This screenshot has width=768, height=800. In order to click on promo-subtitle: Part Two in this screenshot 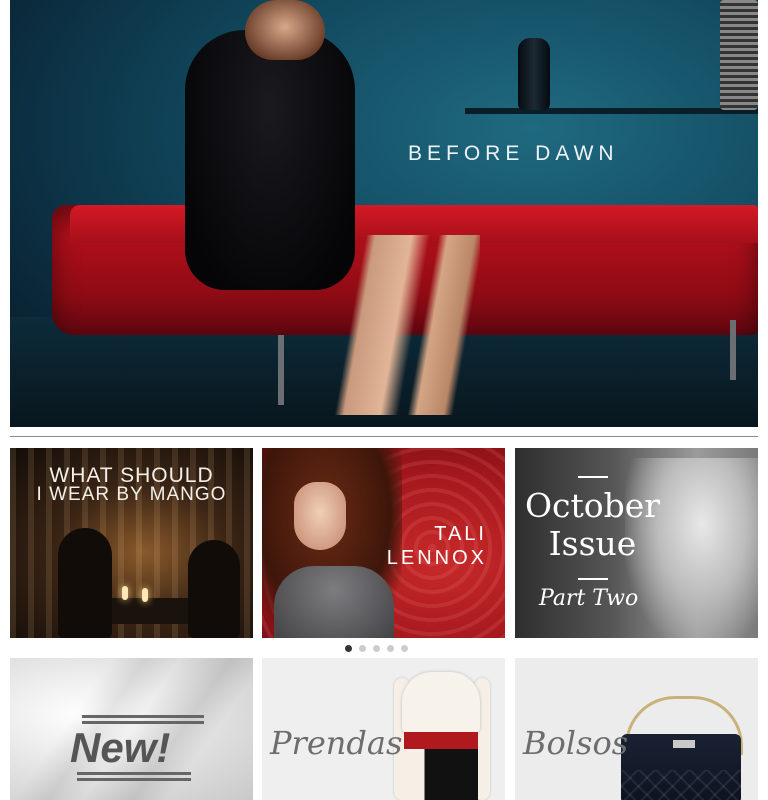, I will do `click(589, 598)`.